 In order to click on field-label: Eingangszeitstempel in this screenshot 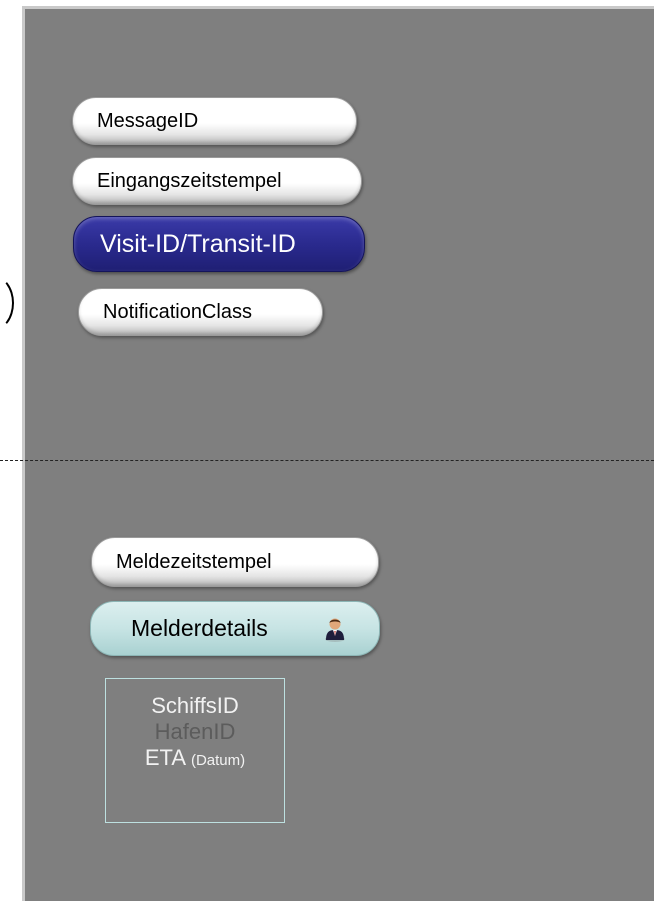, I will do `click(189, 180)`.